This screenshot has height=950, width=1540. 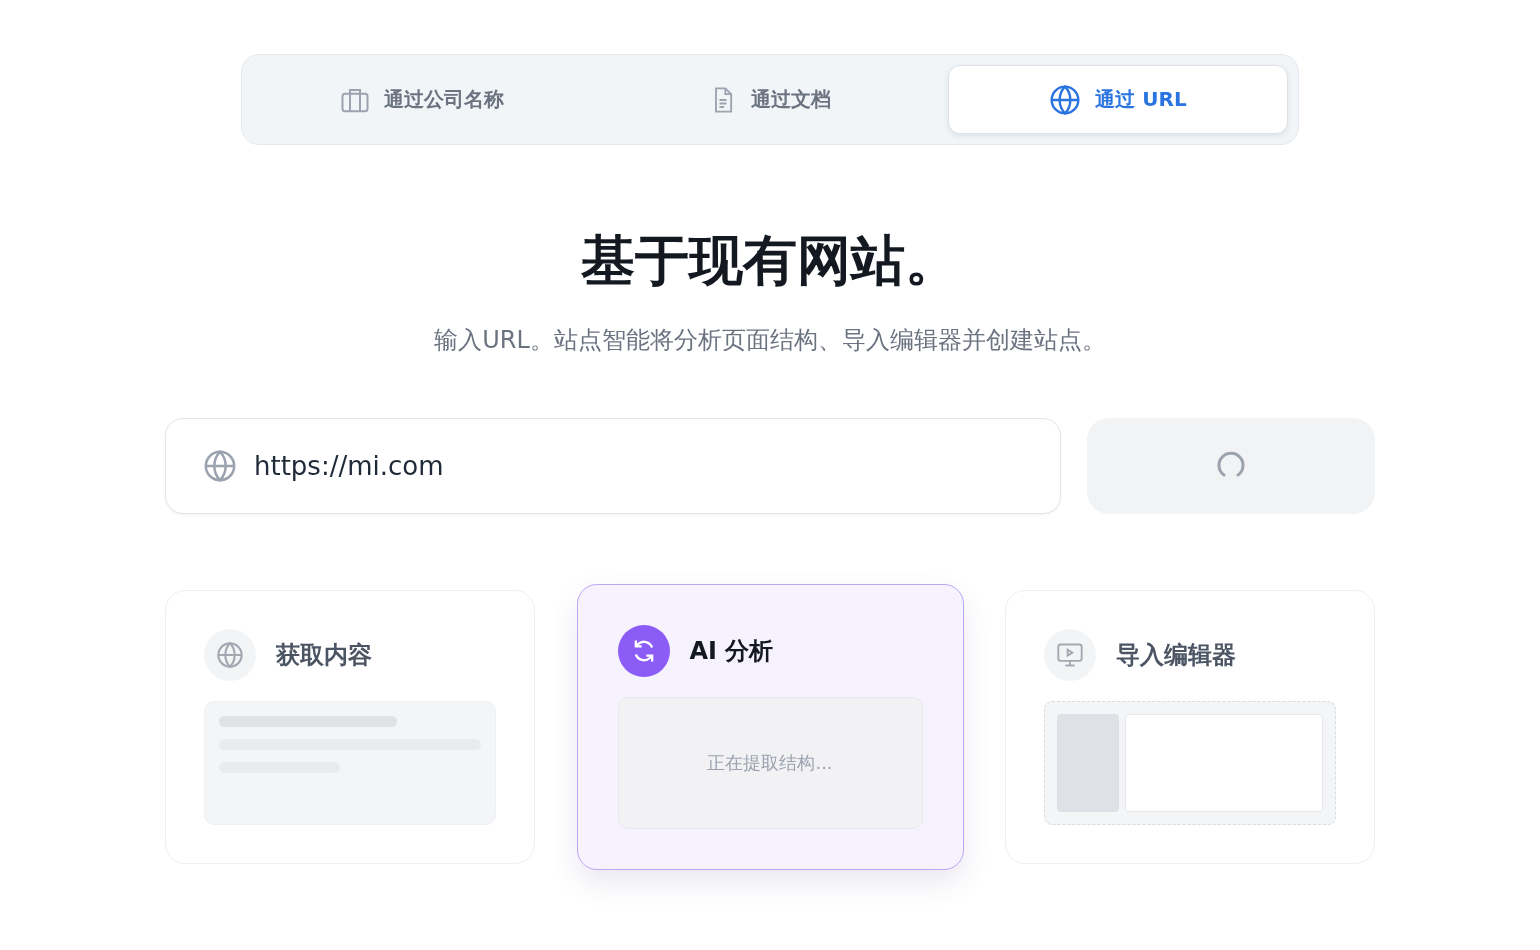 I want to click on step-title: 获取内容, so click(x=324, y=655).